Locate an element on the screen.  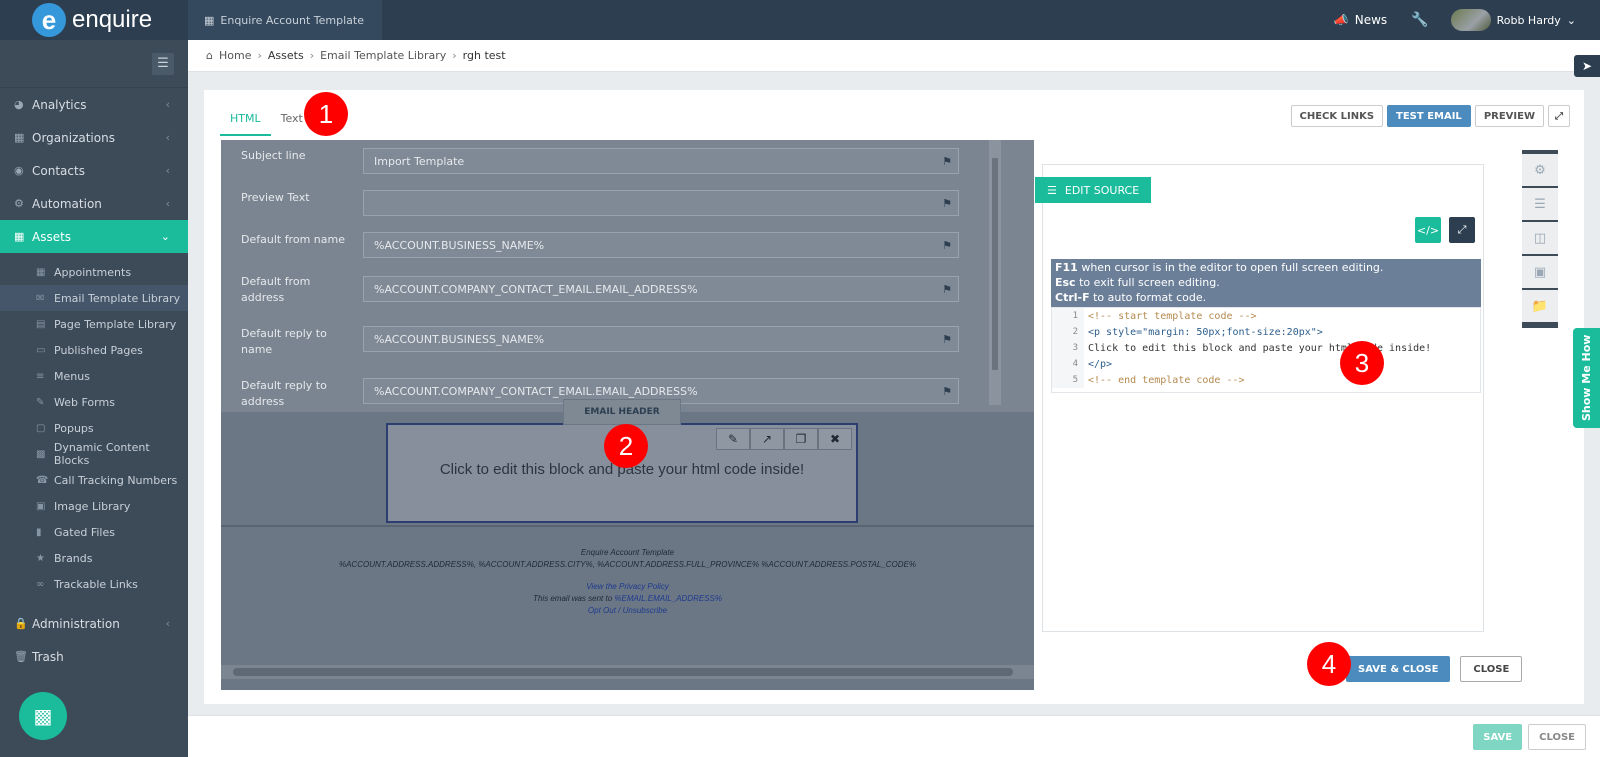
privacy-policy-link: View the Privacy Policy is located at coordinates (627, 587).